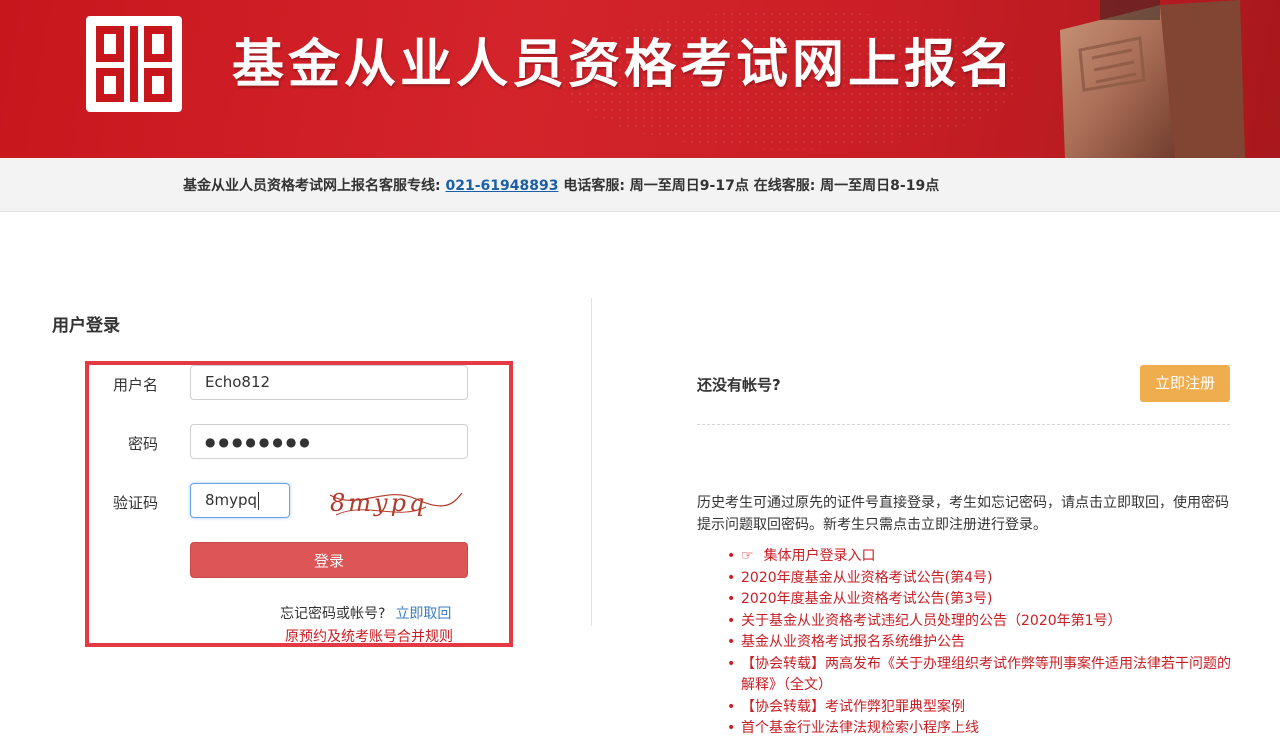 The width and height of the screenshot is (1280, 747). I want to click on register-button: 立即注册, so click(1185, 383).